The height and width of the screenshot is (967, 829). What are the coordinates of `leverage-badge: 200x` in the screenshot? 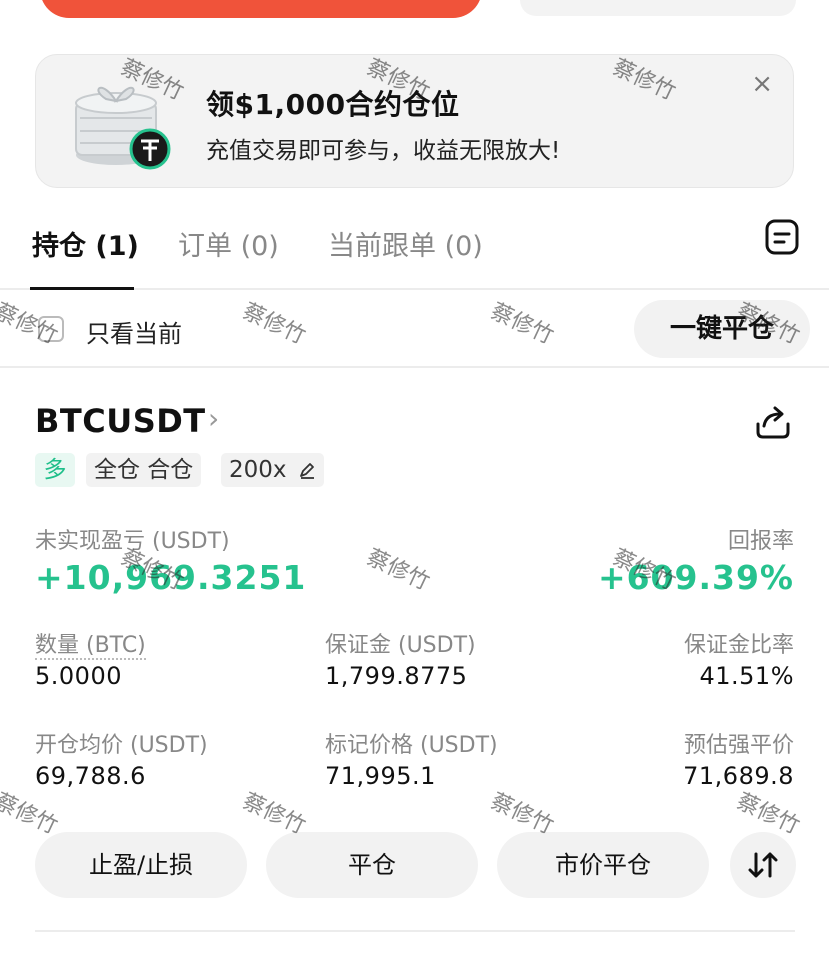 It's located at (272, 470).